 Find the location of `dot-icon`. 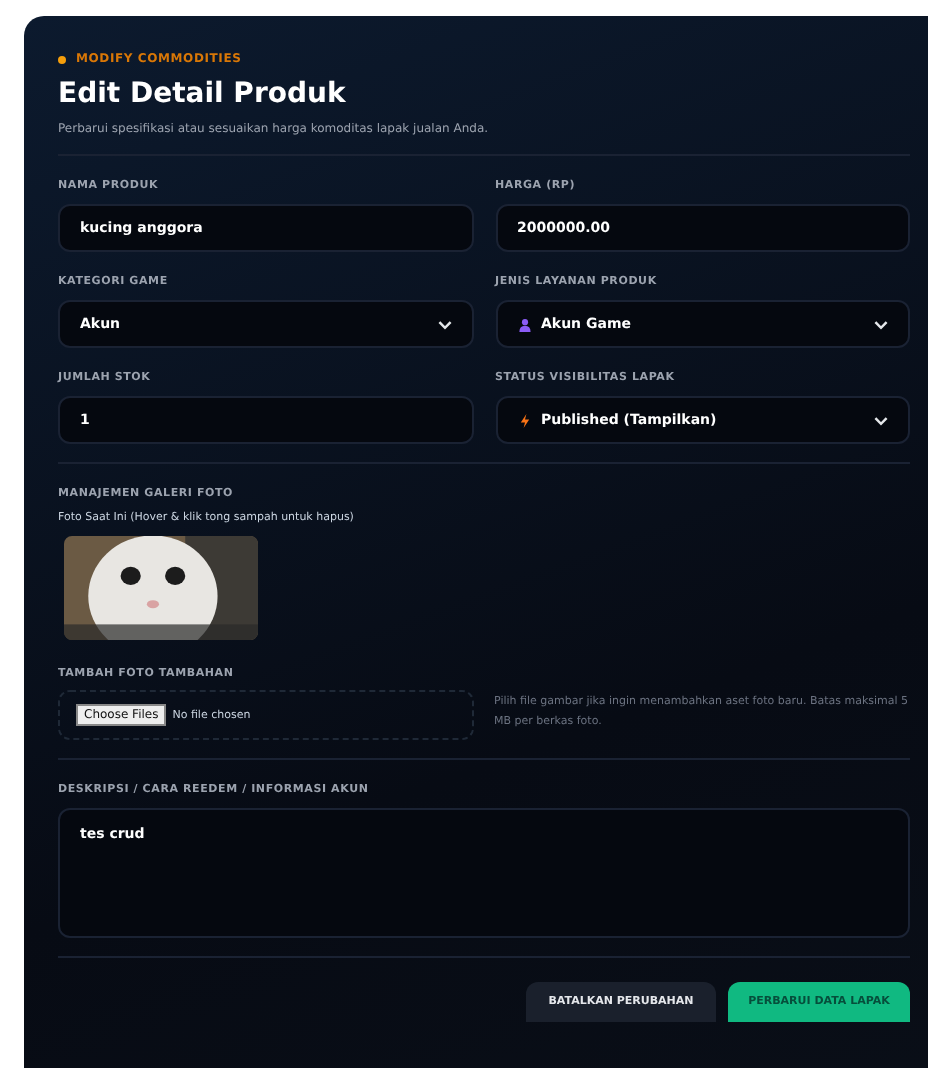

dot-icon is located at coordinates (62, 59).